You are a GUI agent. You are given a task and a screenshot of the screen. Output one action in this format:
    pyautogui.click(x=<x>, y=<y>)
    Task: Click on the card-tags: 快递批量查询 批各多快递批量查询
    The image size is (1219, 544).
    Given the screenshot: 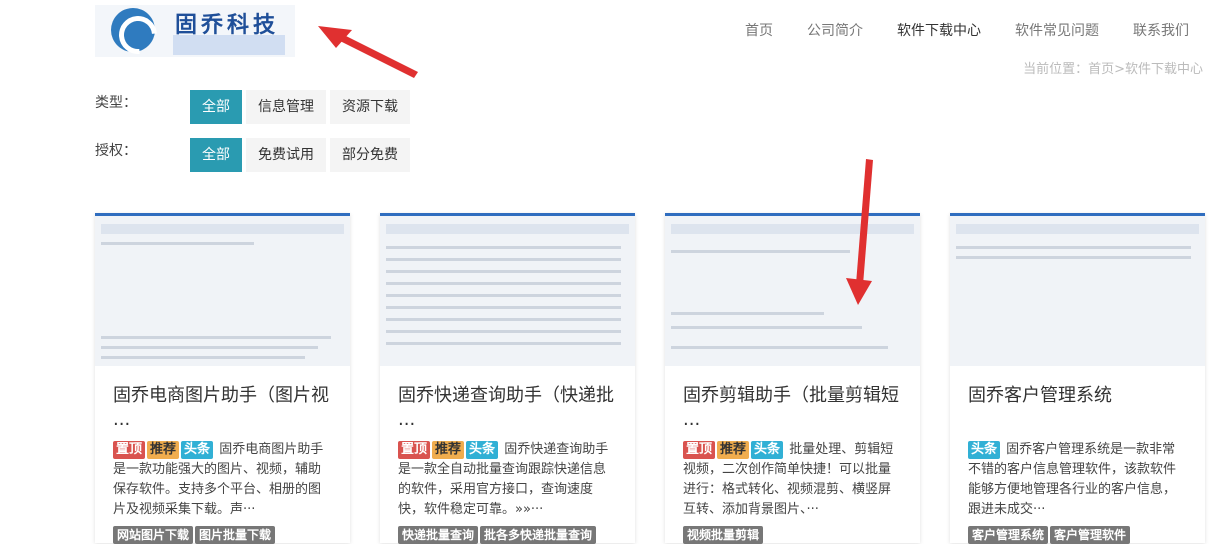 What is the action you would take?
    pyautogui.click(x=507, y=534)
    